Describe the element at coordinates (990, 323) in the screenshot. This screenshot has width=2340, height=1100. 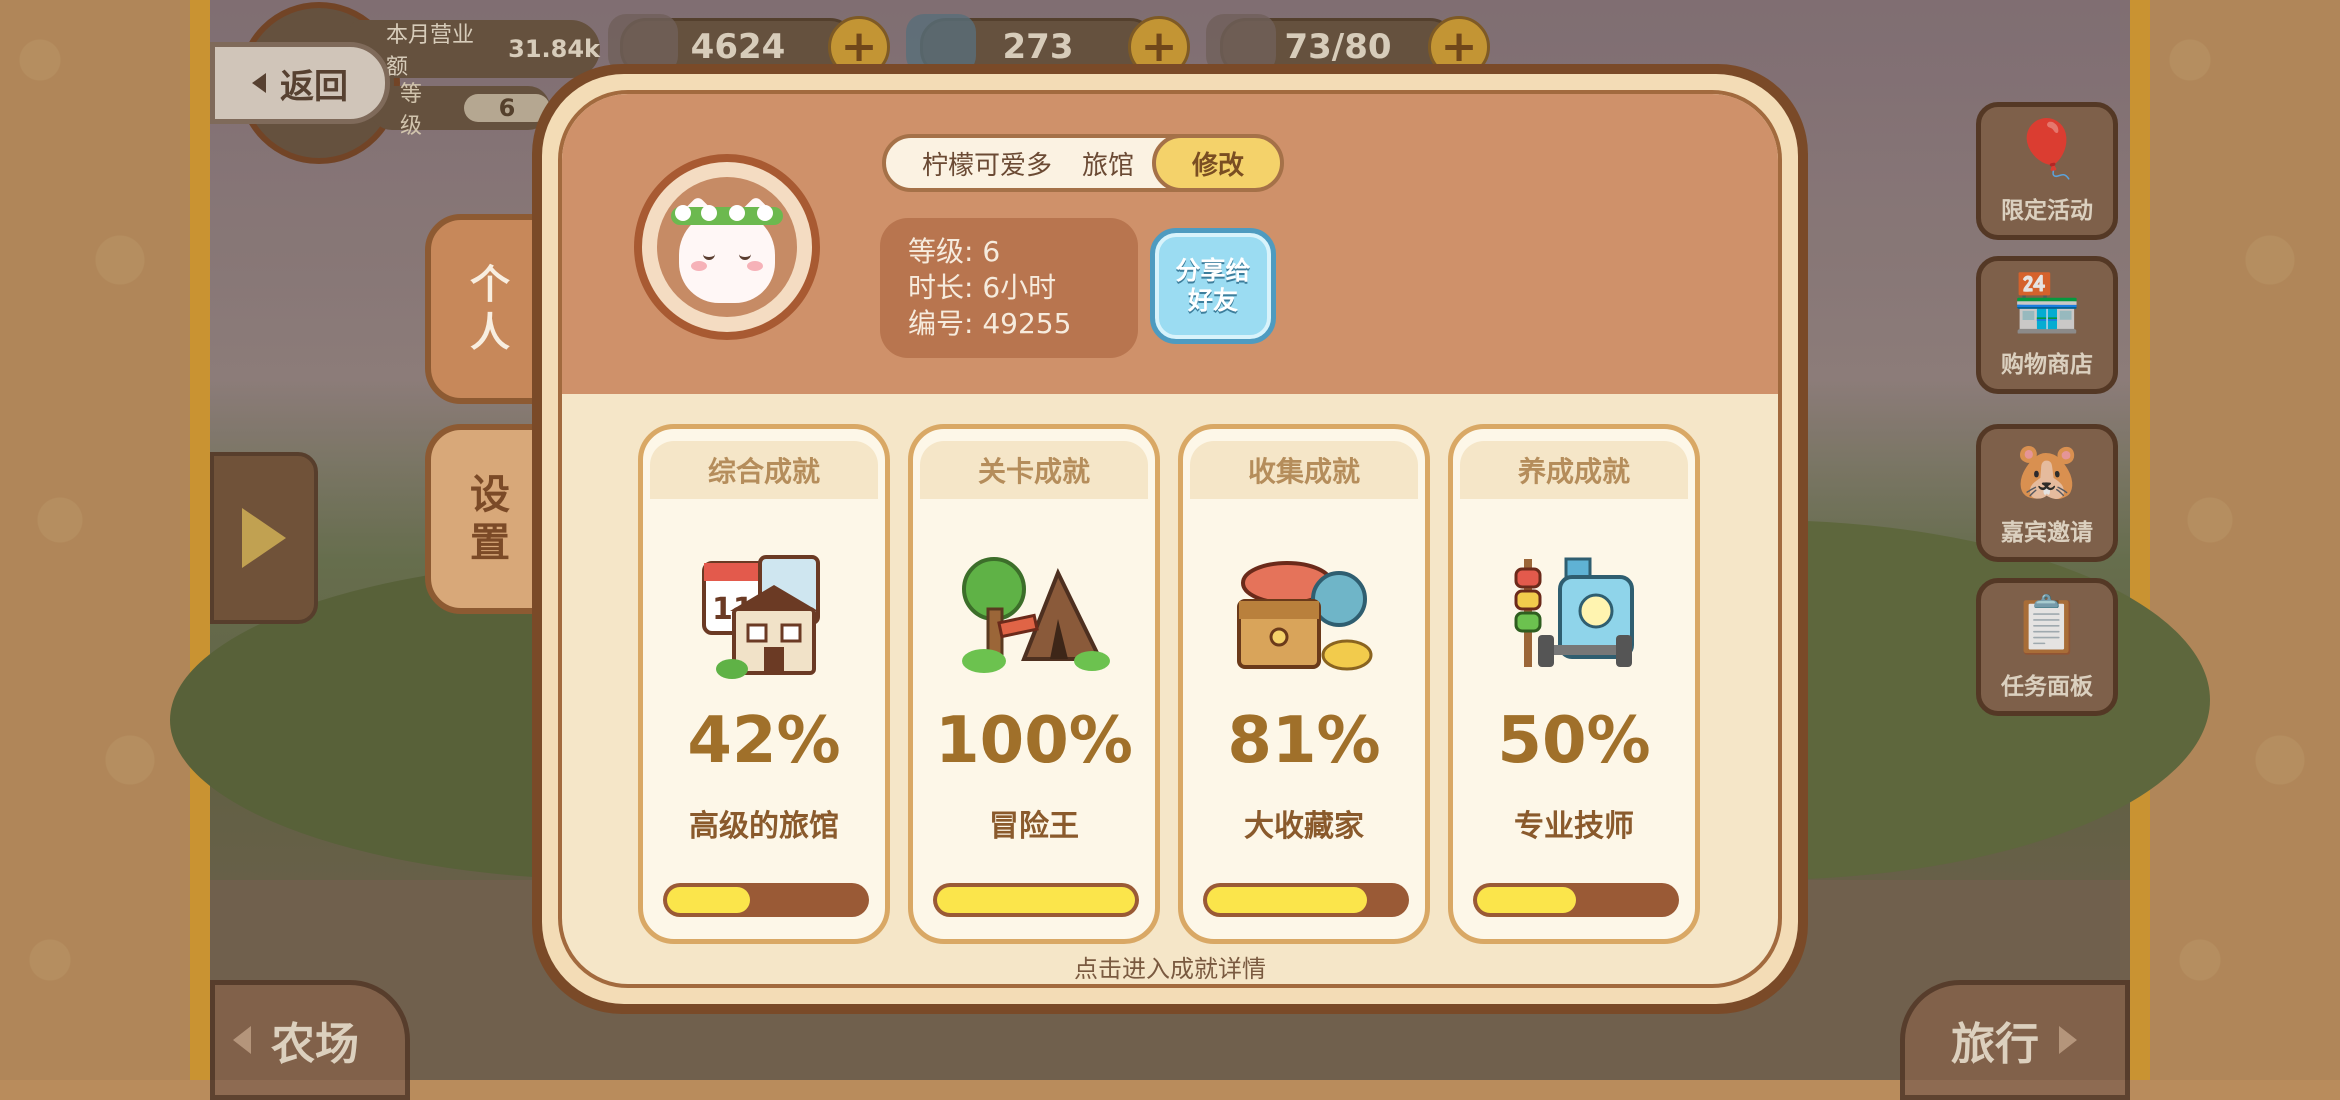
I see `profile-id: 编号: 49255` at that location.